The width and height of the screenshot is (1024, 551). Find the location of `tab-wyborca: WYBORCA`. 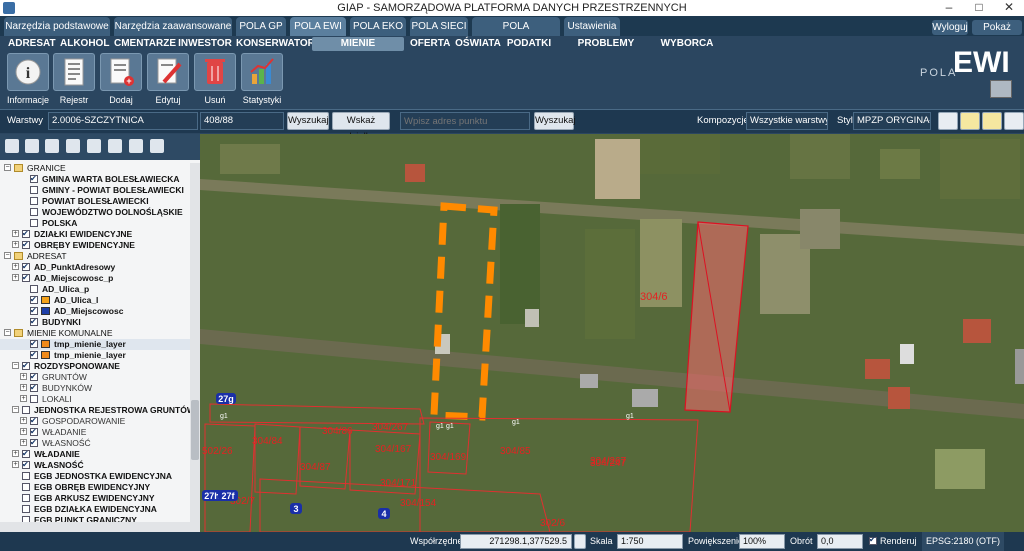

tab-wyborca: WYBORCA is located at coordinates (687, 44).